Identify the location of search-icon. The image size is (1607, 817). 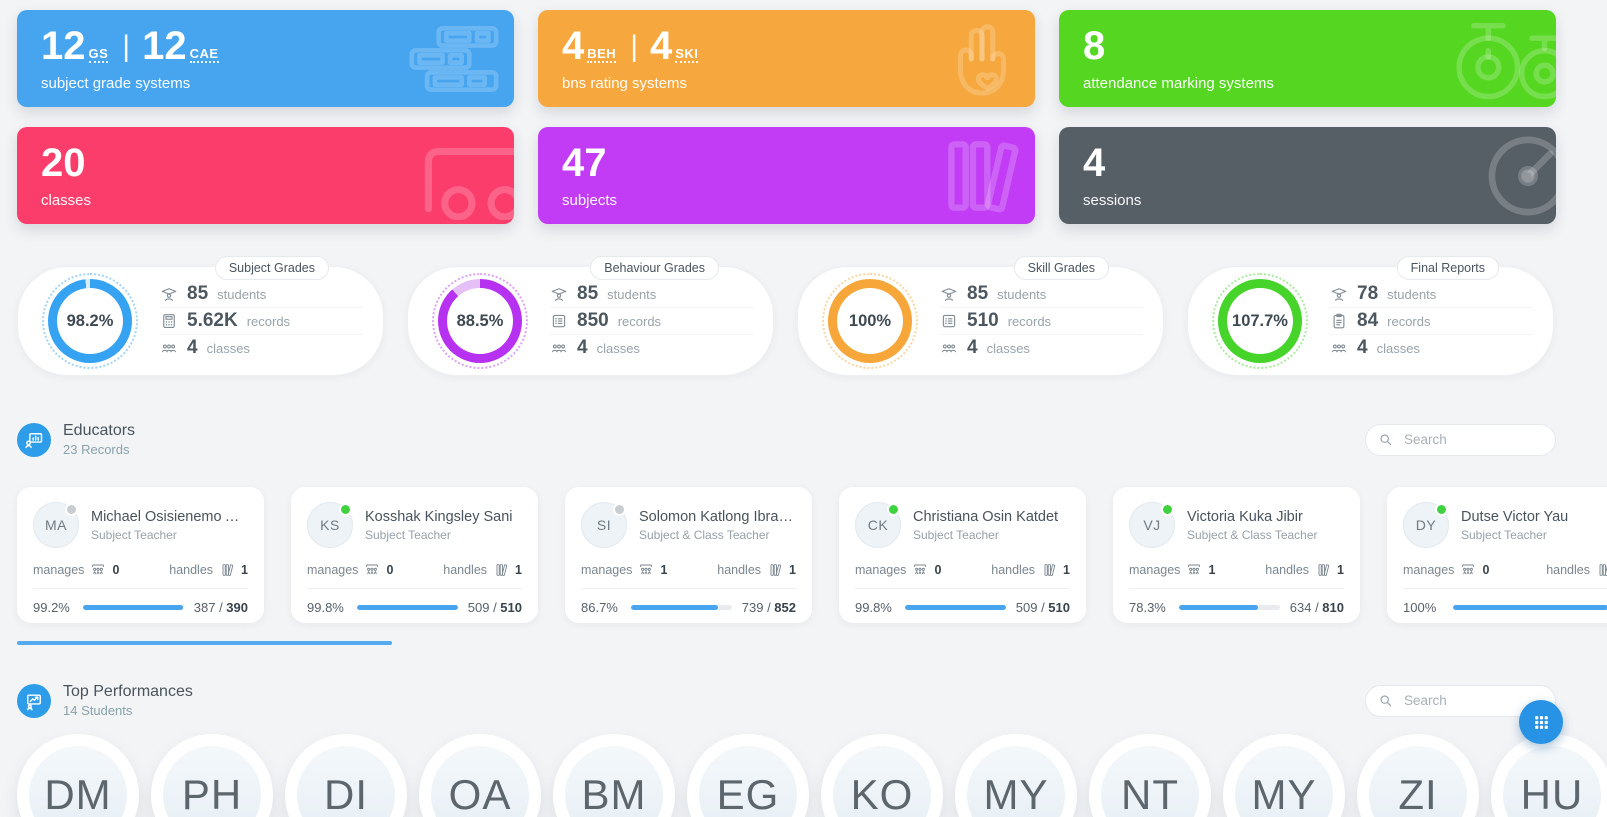
(1386, 701).